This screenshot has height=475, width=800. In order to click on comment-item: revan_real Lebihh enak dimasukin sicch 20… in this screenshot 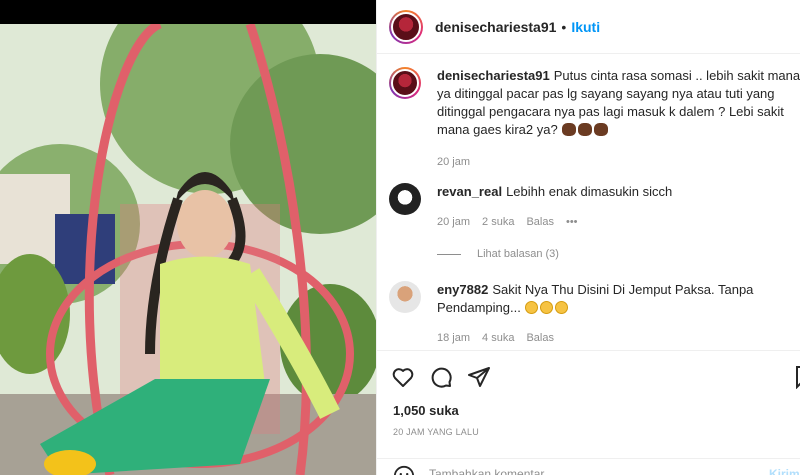, I will do `click(594, 207)`.